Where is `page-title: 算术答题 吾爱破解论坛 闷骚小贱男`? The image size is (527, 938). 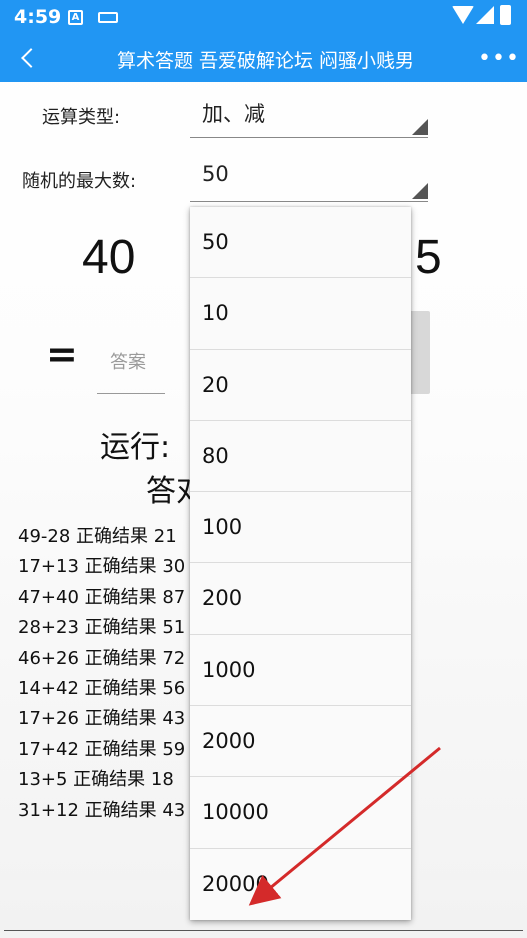
page-title: 算术答题 吾爱破解论坛 闷骚小贱男 is located at coordinates (265, 61).